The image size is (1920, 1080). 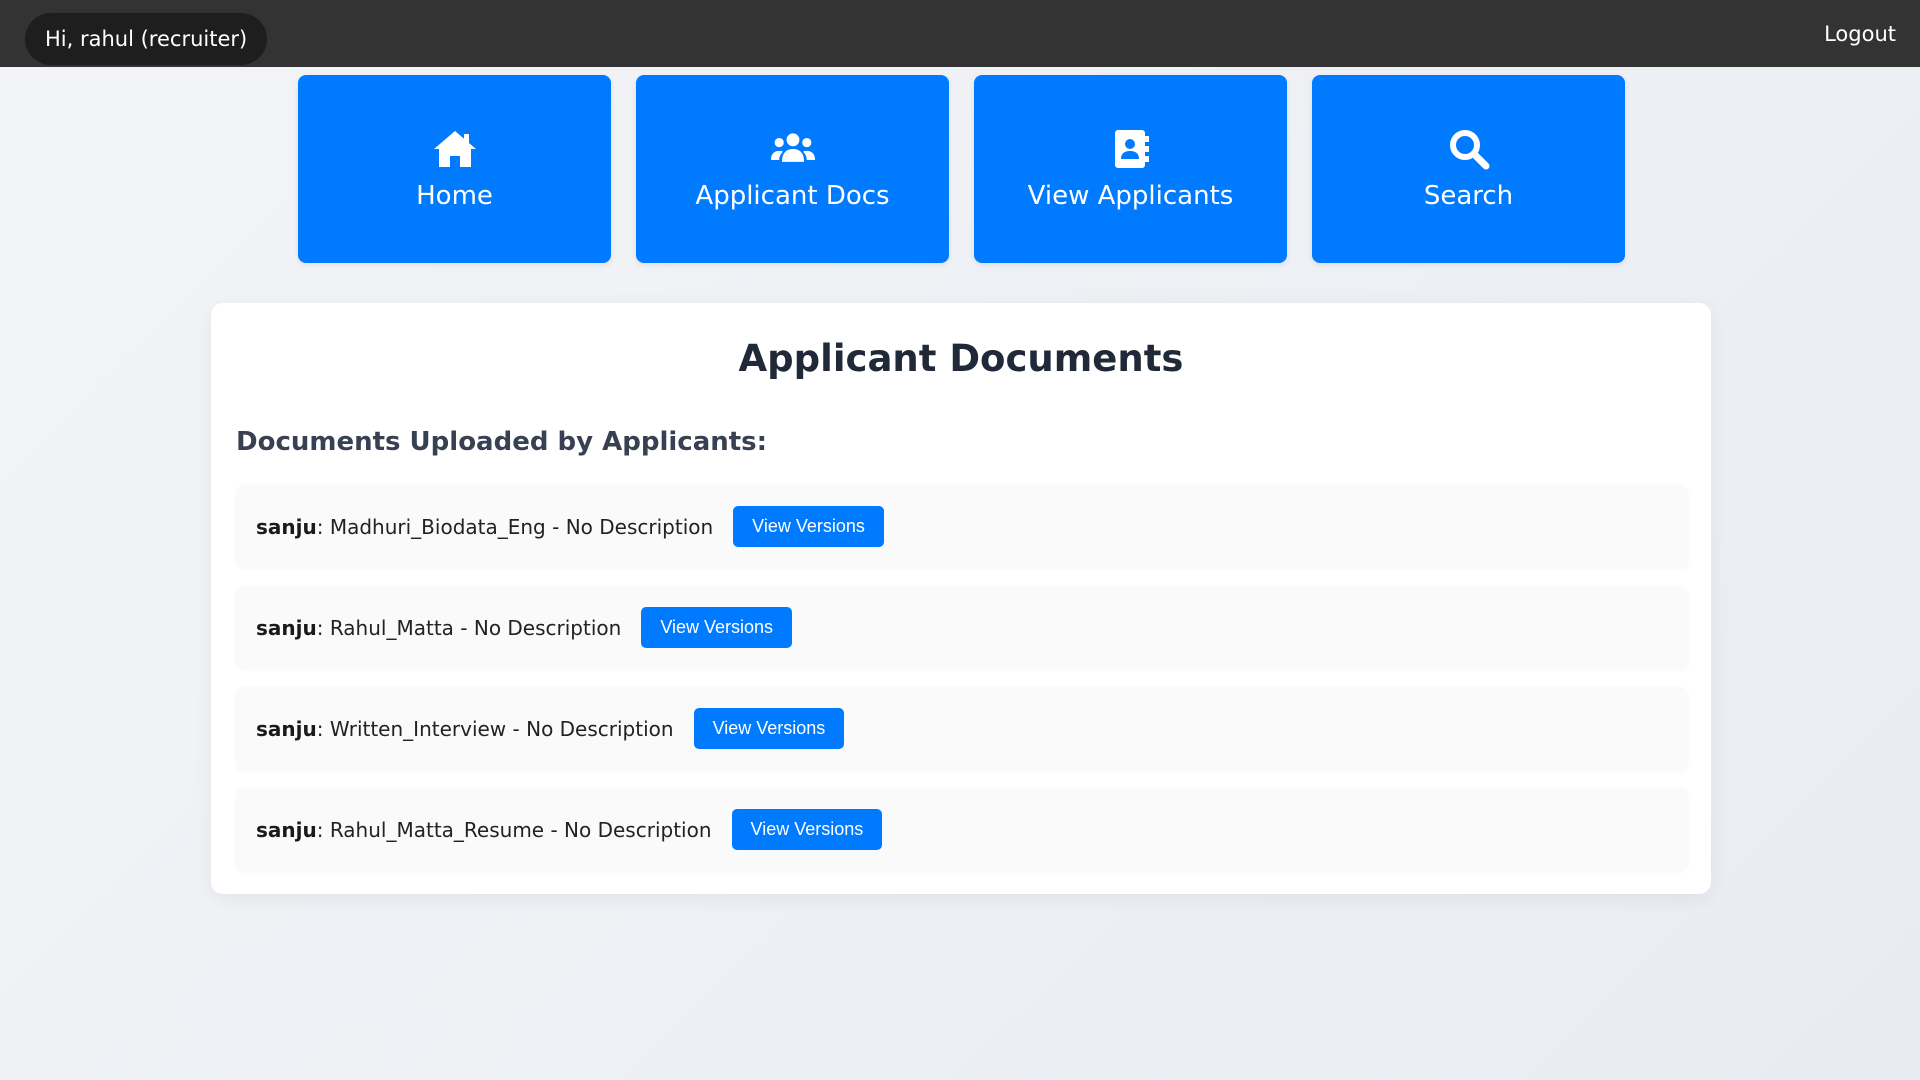 I want to click on nav-home-button: Home, so click(x=454, y=169).